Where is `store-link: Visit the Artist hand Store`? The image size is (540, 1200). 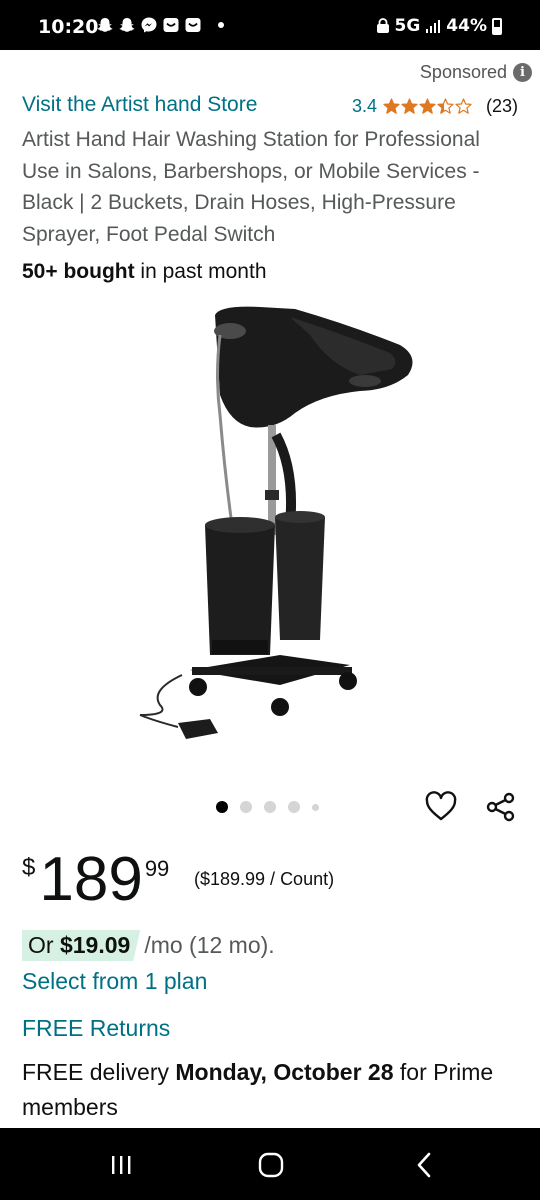 store-link: Visit the Artist hand Store is located at coordinates (139, 105).